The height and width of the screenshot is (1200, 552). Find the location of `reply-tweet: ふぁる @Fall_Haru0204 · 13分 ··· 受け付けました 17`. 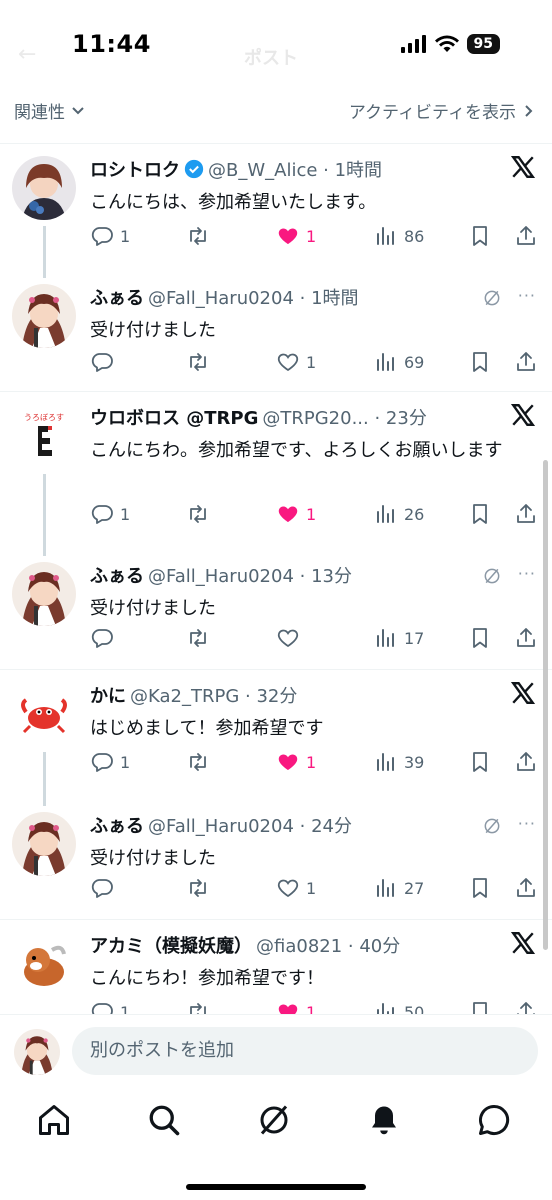

reply-tweet: ふぁる @Fall_Haru0204 · 13分 ··· 受け付けました 17 is located at coordinates (276, 610).